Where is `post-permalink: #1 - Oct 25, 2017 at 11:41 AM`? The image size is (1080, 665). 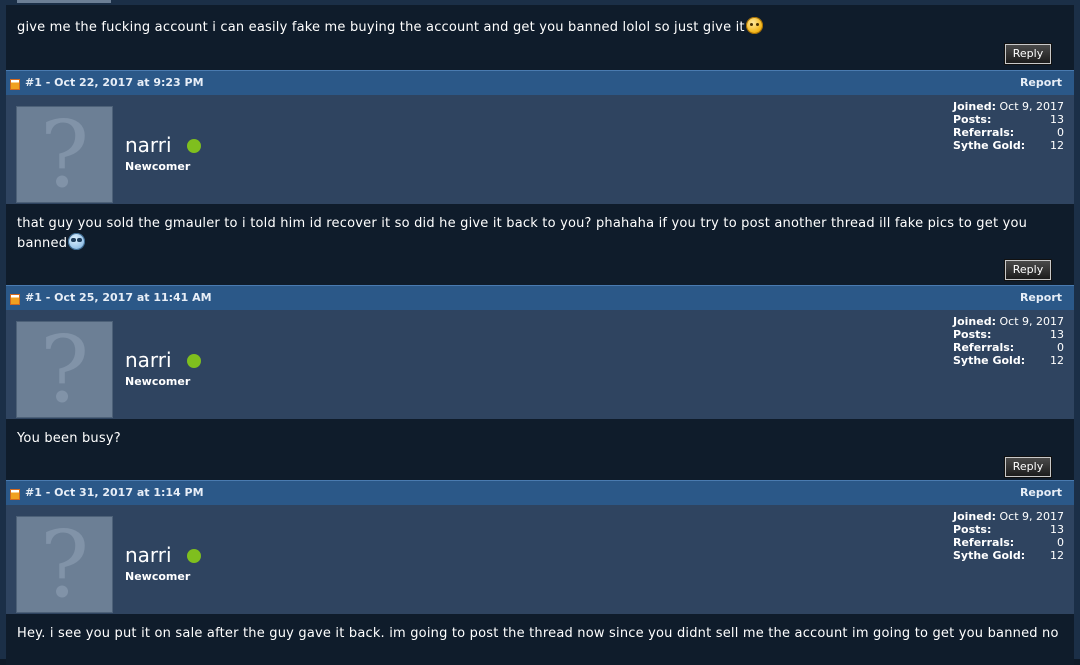
post-permalink: #1 - Oct 25, 2017 at 11:41 AM is located at coordinates (118, 297).